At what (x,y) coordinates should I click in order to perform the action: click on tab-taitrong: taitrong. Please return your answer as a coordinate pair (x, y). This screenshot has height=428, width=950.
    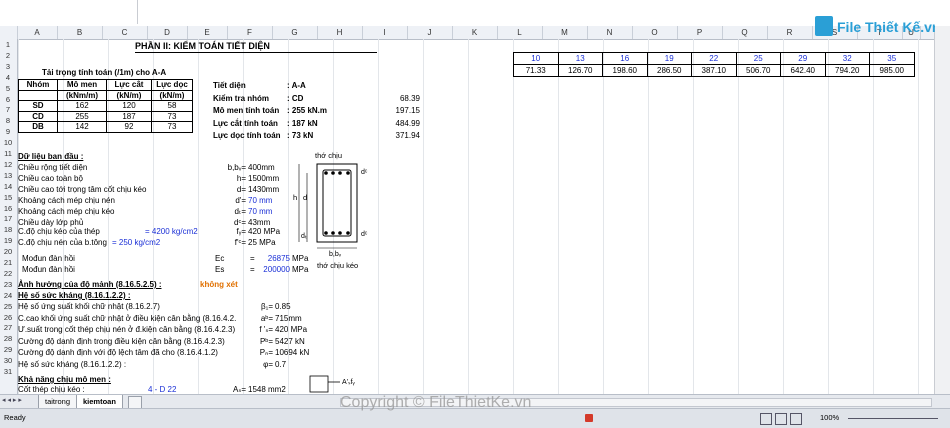
    Looking at the image, I should click on (58, 402).